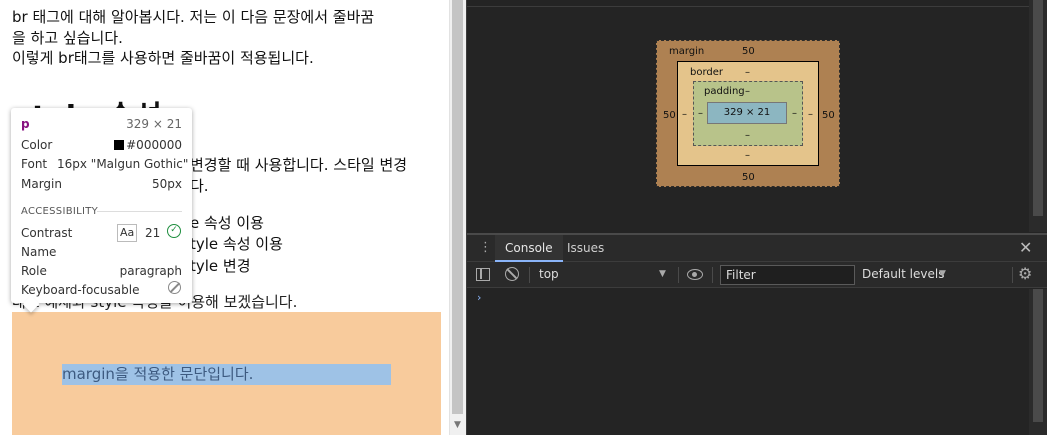 This screenshot has width=1047, height=435. I want to click on margin-top-value: 50, so click(748, 52).